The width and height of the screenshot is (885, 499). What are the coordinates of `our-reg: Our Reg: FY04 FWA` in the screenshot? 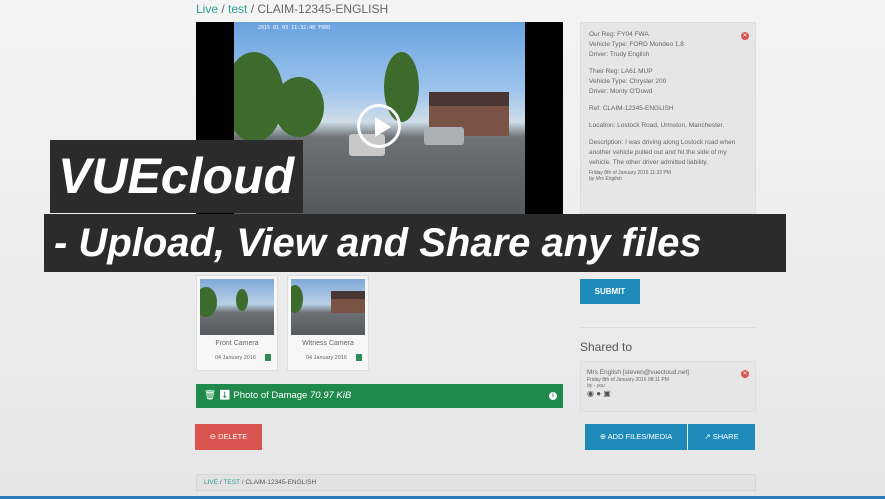 It's located at (619, 34).